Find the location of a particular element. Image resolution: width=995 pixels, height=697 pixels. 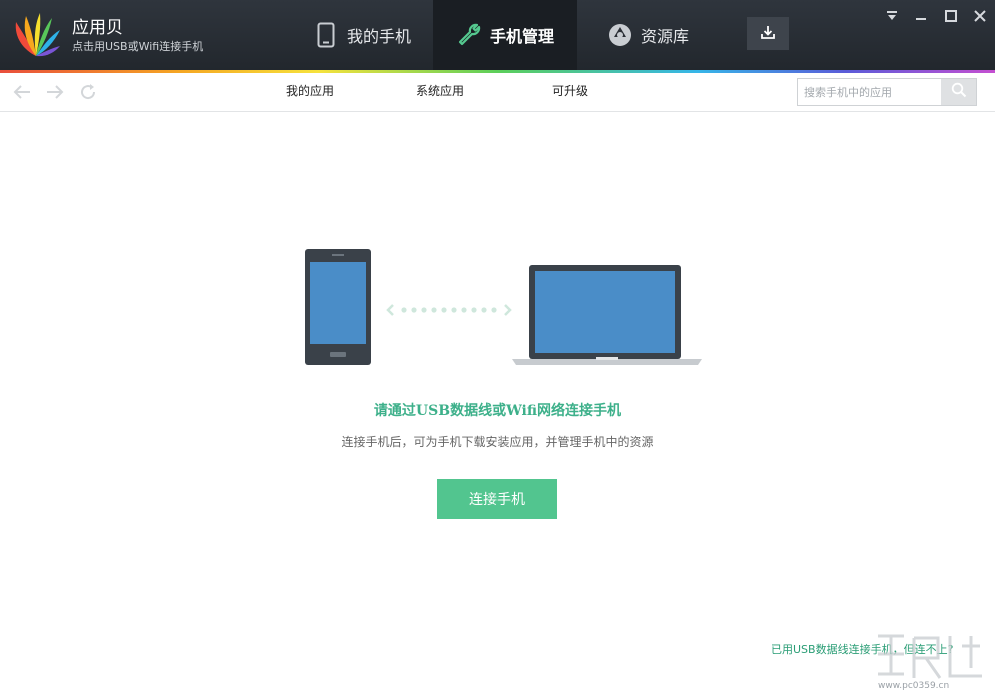

phone-icon is located at coordinates (326, 35).